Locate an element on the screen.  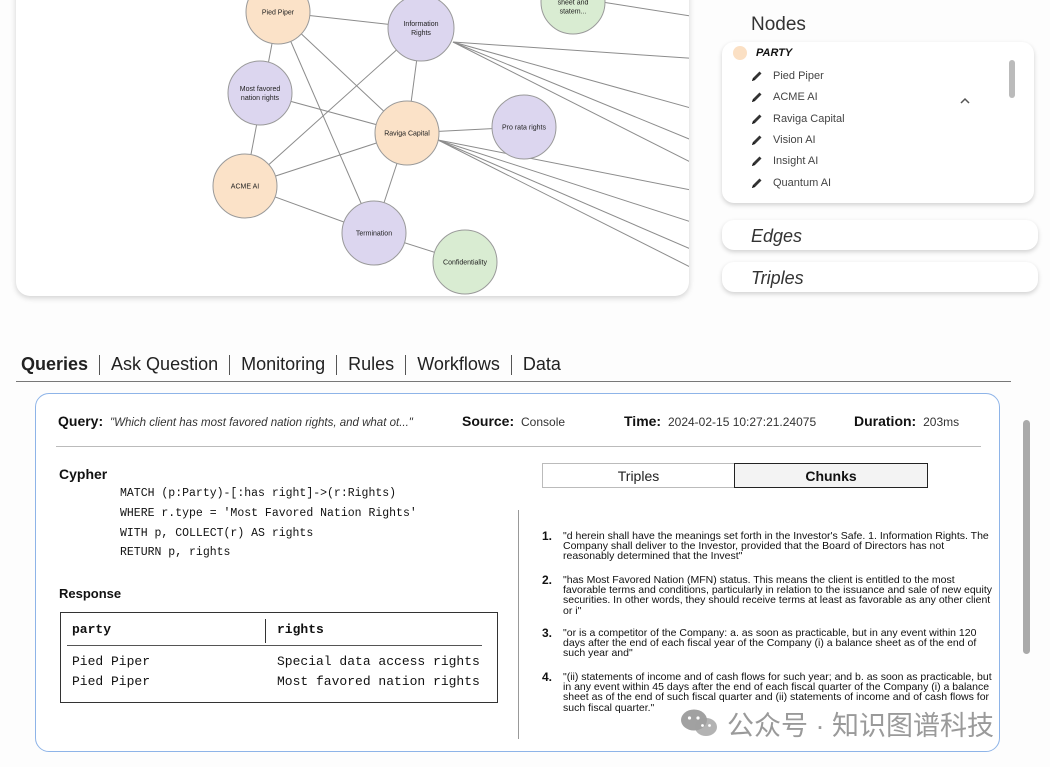
table-cell: Special data access rights is located at coordinates (378, 661).